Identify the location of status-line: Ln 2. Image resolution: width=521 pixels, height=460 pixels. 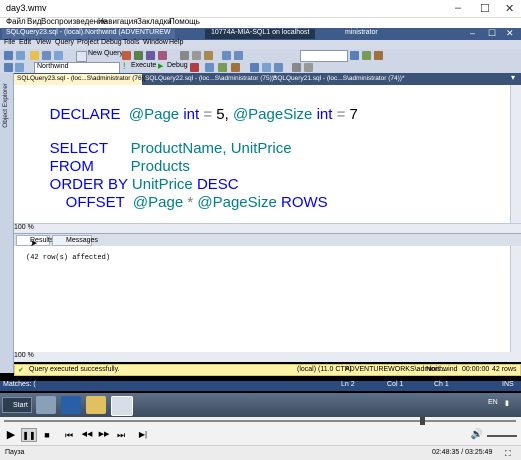
(348, 384).